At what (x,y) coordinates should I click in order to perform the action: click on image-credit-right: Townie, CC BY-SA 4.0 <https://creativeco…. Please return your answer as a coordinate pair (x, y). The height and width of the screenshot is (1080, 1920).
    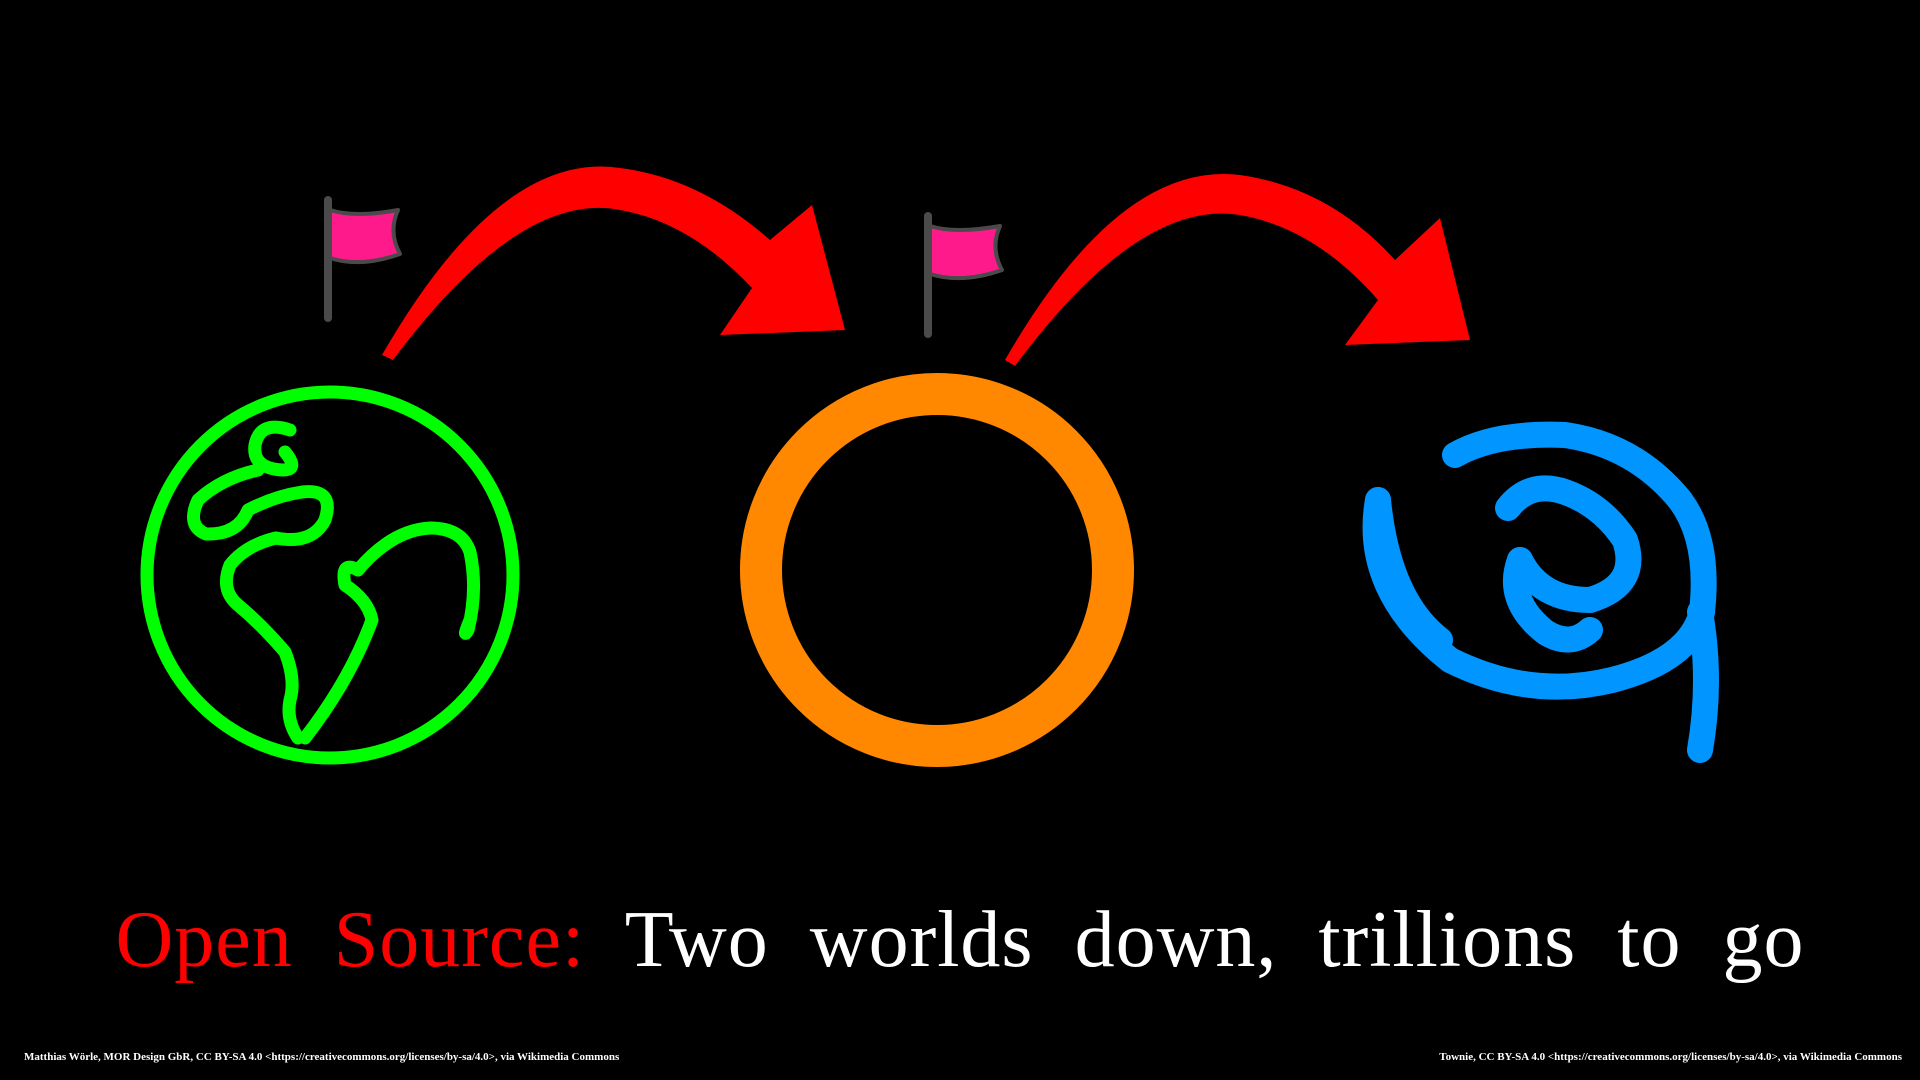
    Looking at the image, I should click on (1670, 1057).